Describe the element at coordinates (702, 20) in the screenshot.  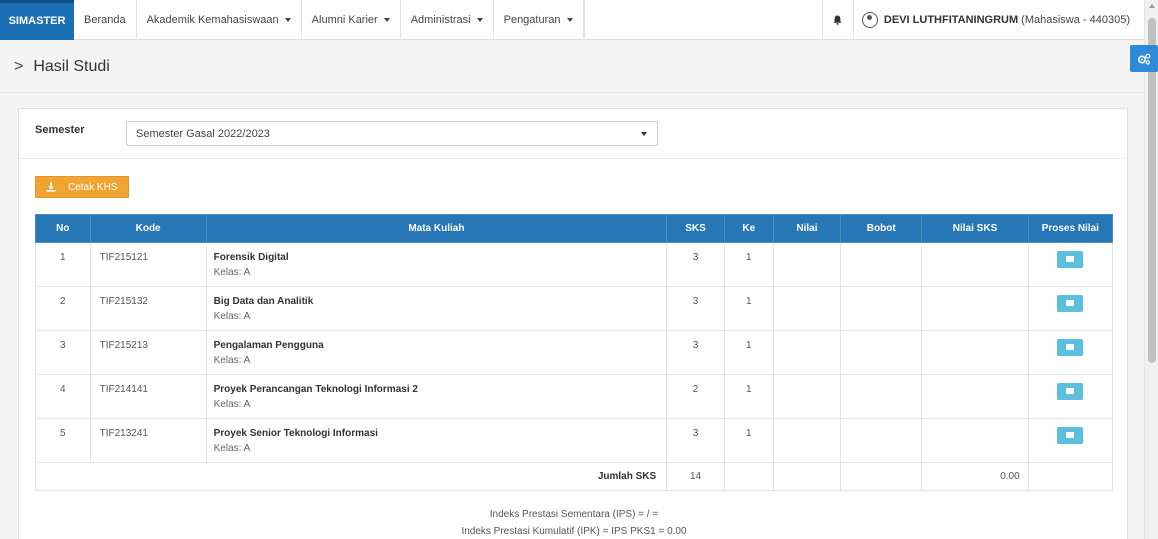
I see `nav-spacer` at that location.